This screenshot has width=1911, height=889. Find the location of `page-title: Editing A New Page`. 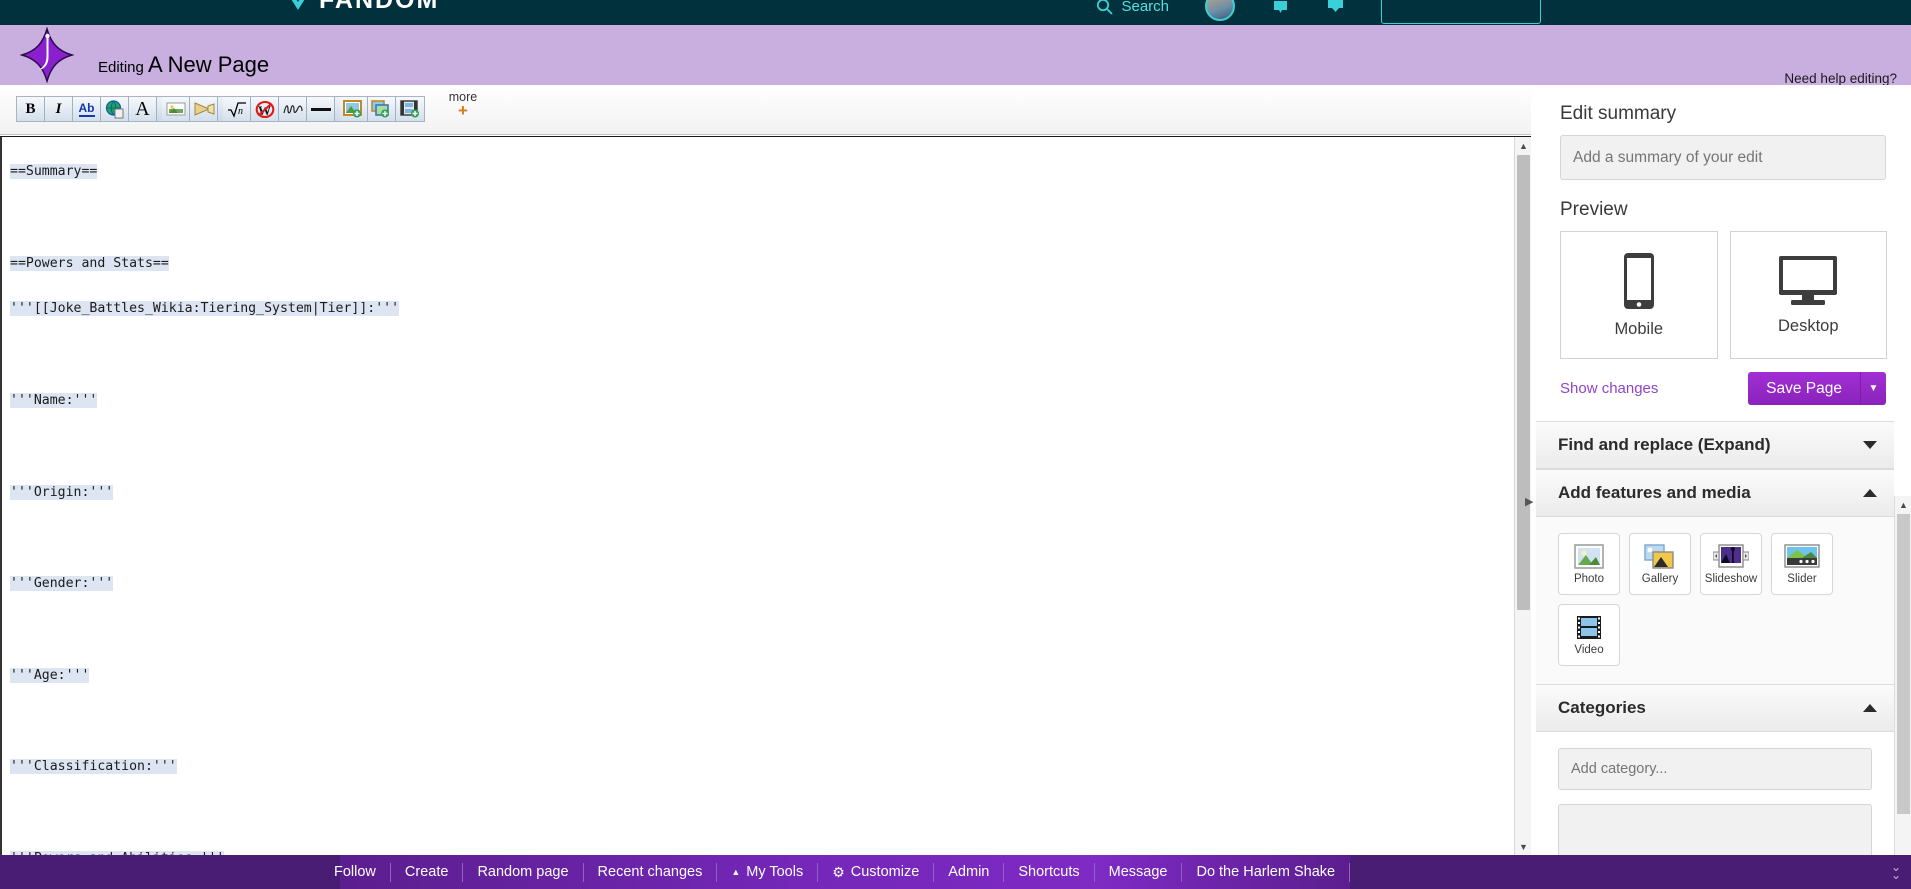

page-title: Editing A New Page is located at coordinates (183, 65).